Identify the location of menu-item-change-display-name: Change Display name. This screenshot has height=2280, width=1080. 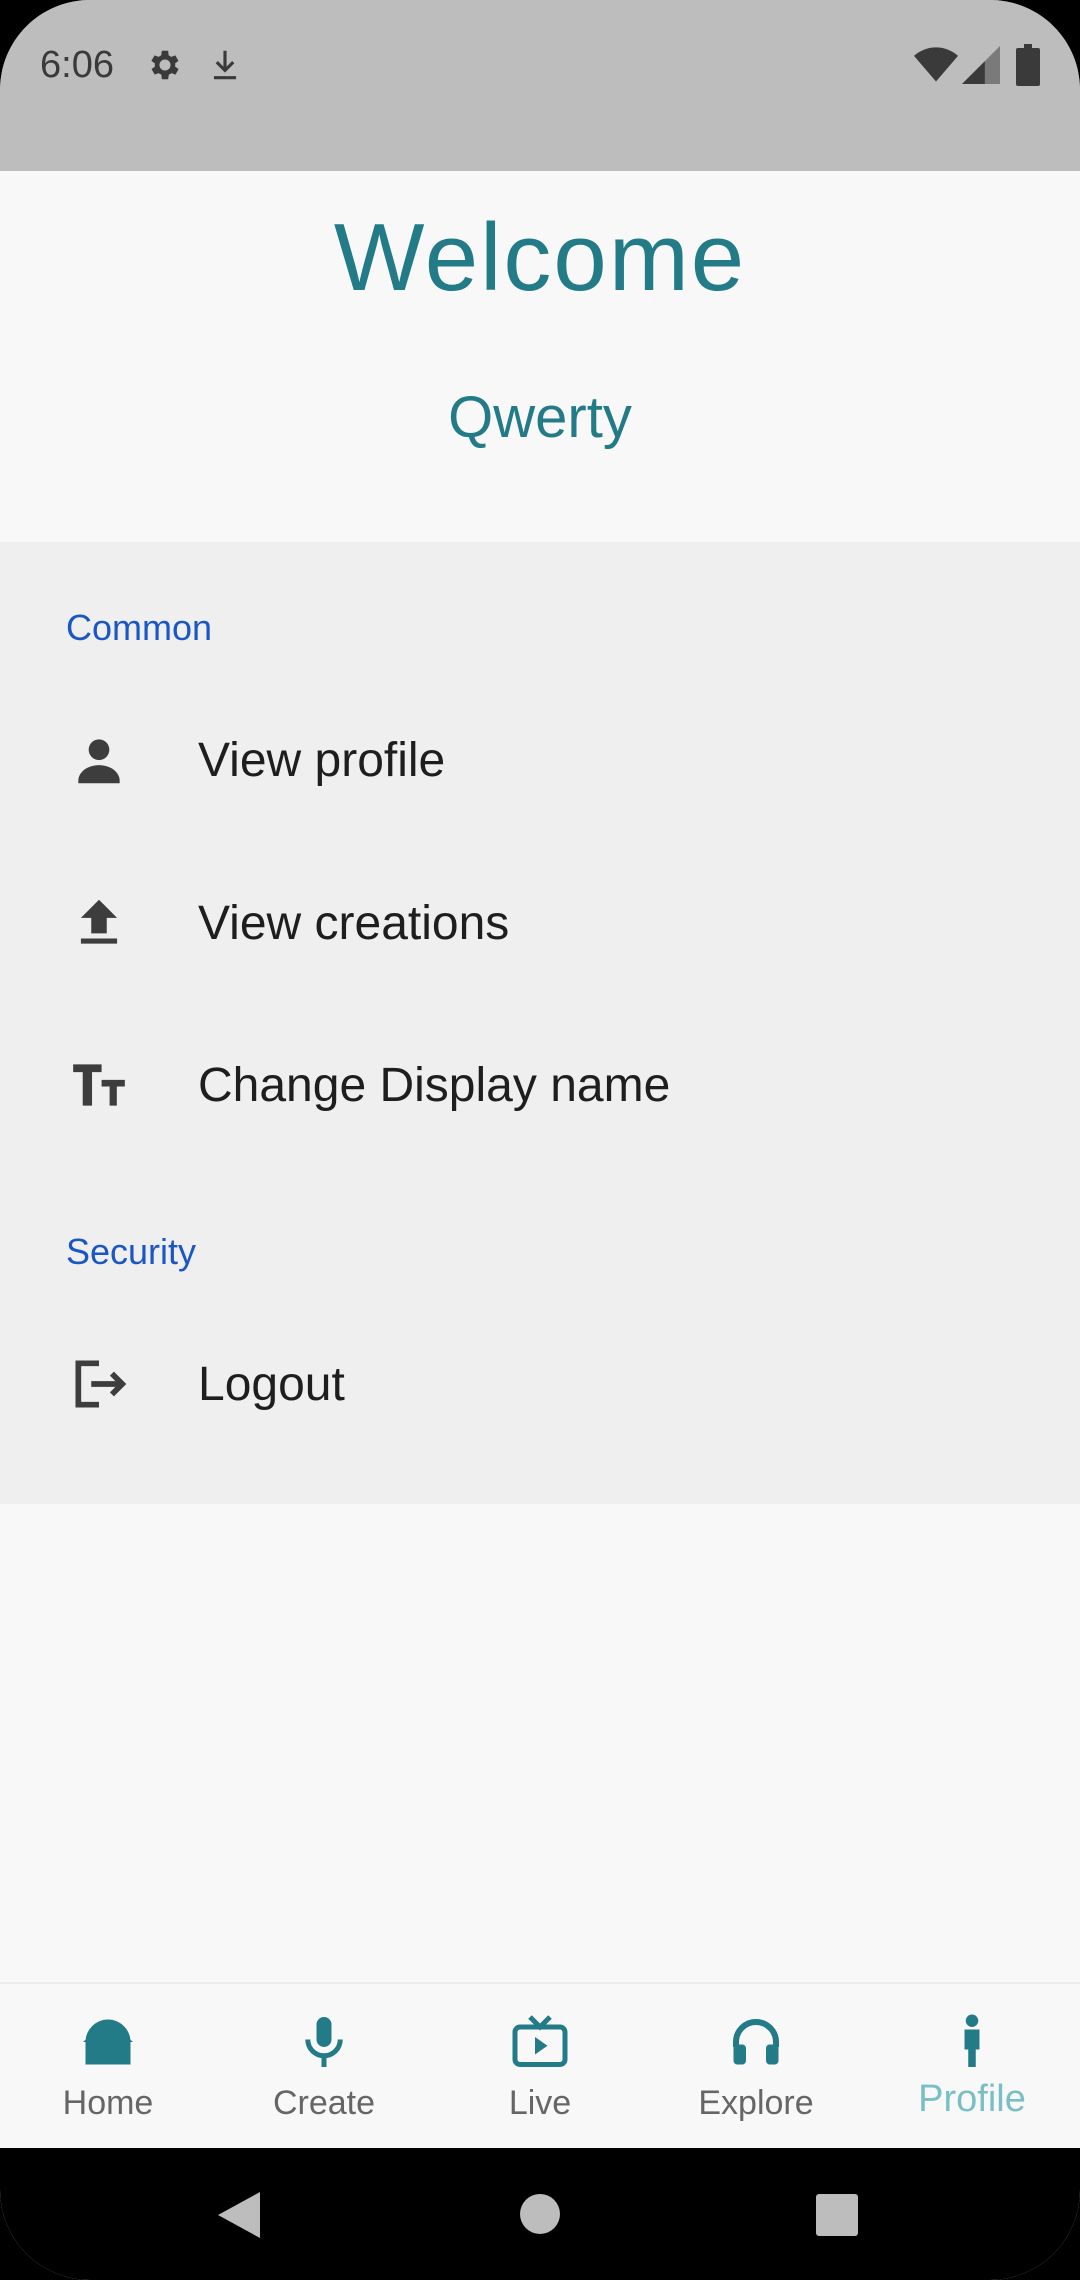
(540, 1085).